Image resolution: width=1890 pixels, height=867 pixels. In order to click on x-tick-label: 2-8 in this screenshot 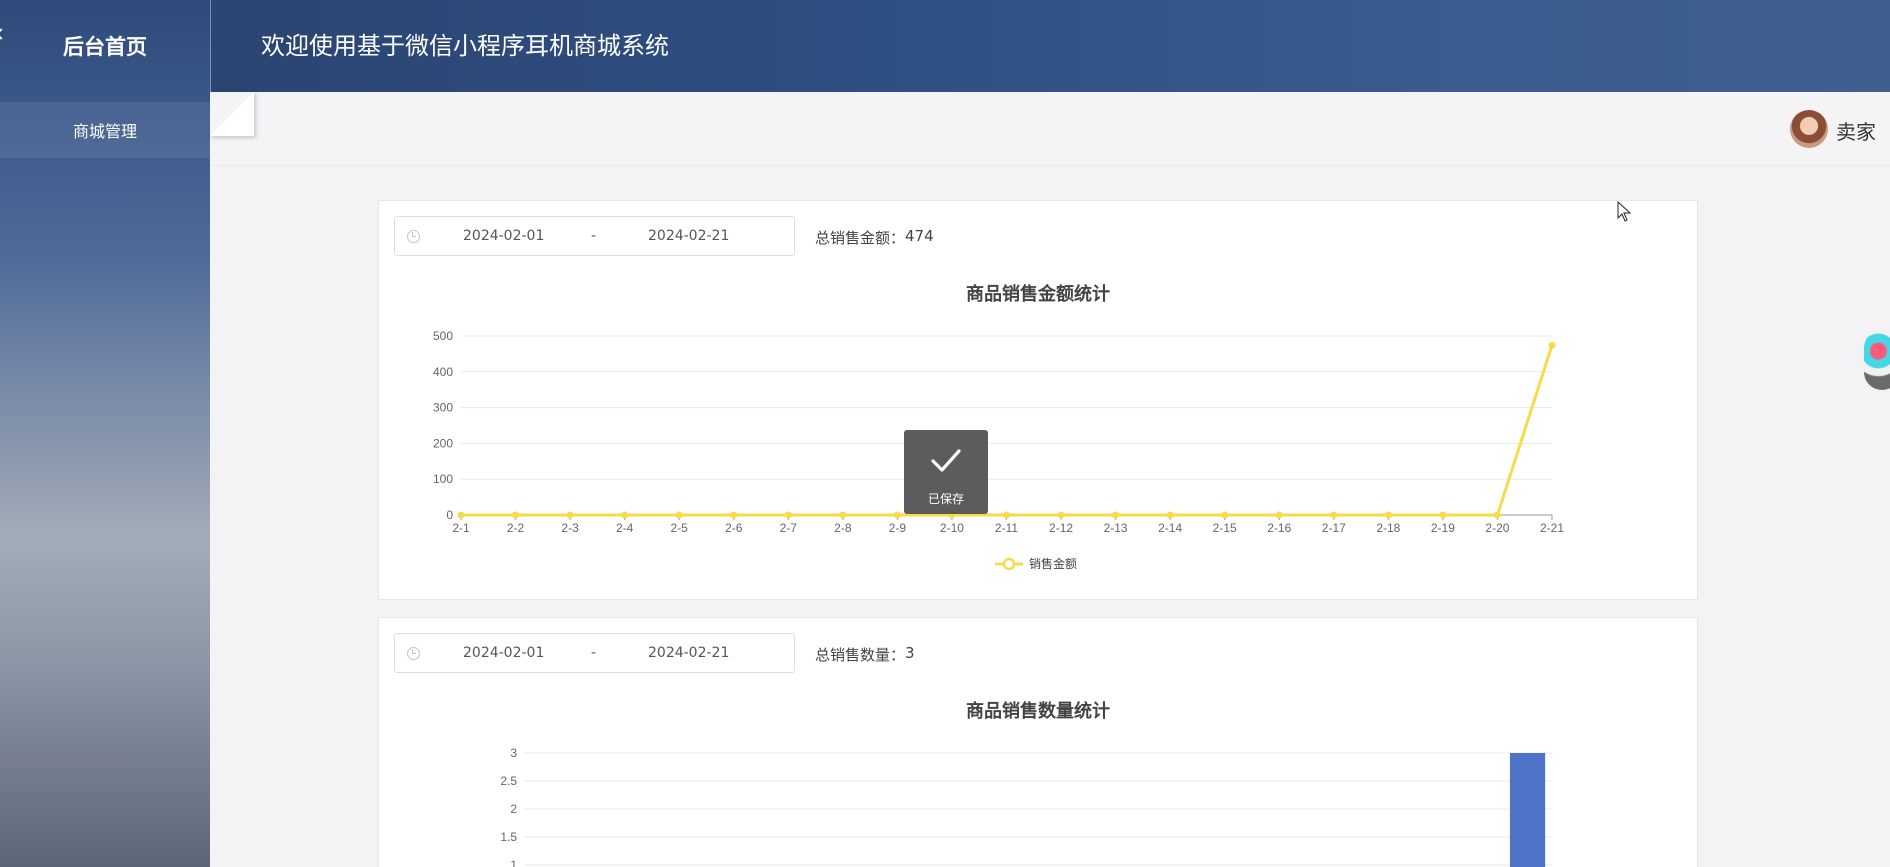, I will do `click(843, 528)`.